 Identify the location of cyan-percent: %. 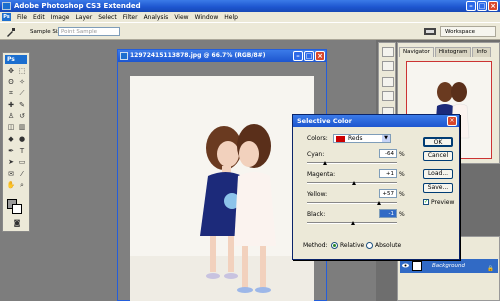
(402, 154).